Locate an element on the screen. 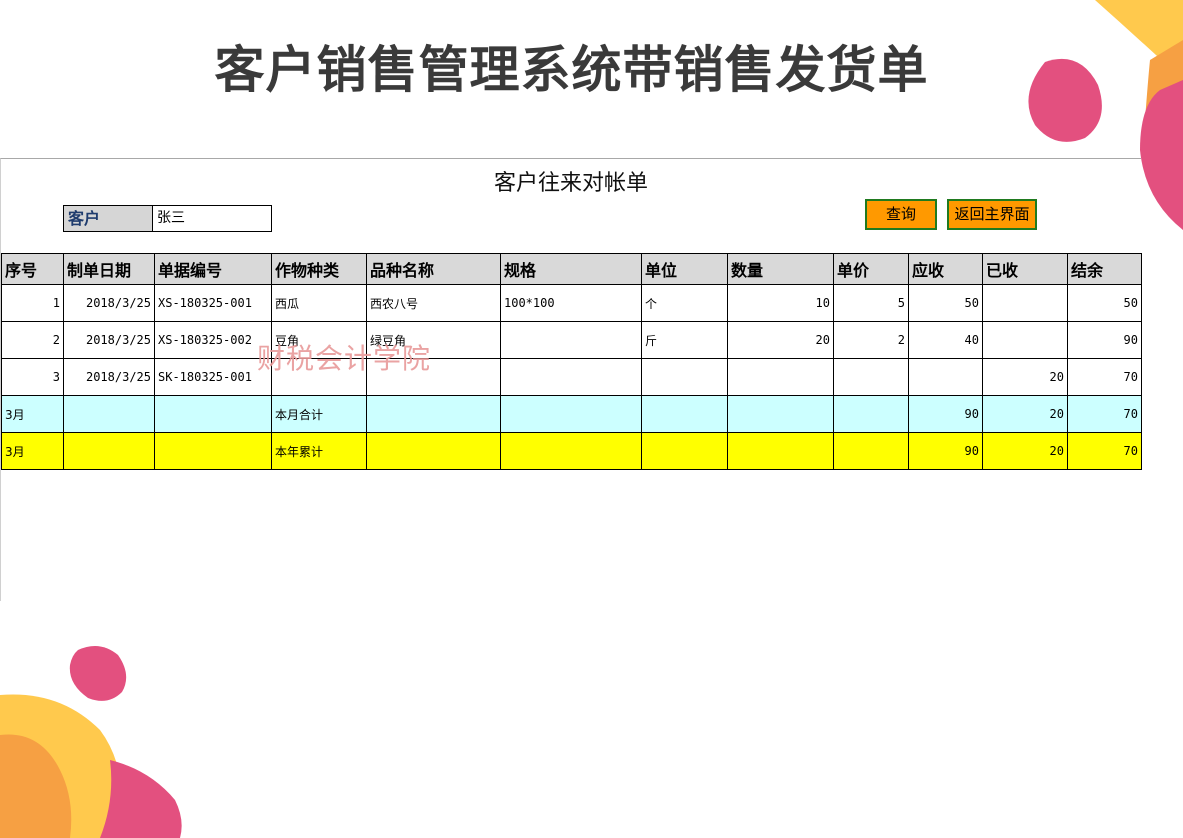  pink-drop-bottom-left is located at coordinates (98, 673).